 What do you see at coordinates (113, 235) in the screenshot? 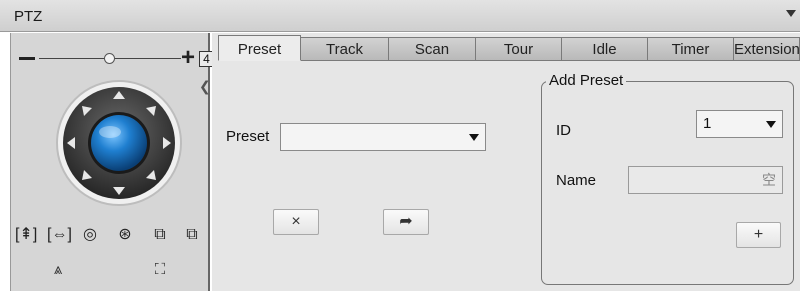
I see `lens-control-row: [⇞] [⇔] ◎ ⊛ ⧉ ⧉` at bounding box center [113, 235].